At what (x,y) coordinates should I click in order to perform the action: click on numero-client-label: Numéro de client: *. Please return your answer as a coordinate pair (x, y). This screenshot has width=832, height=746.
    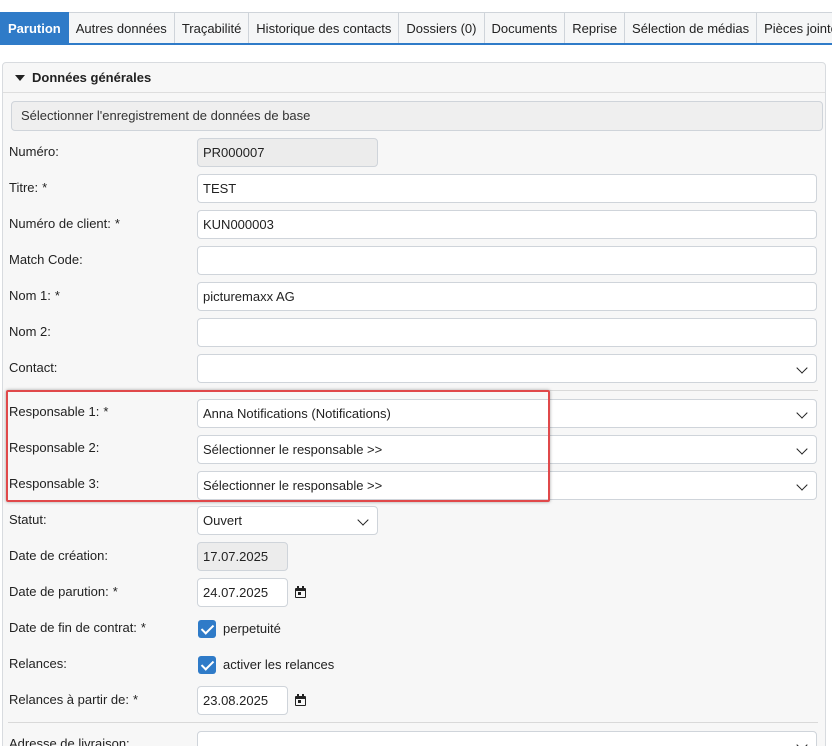
    Looking at the image, I should click on (64, 223).